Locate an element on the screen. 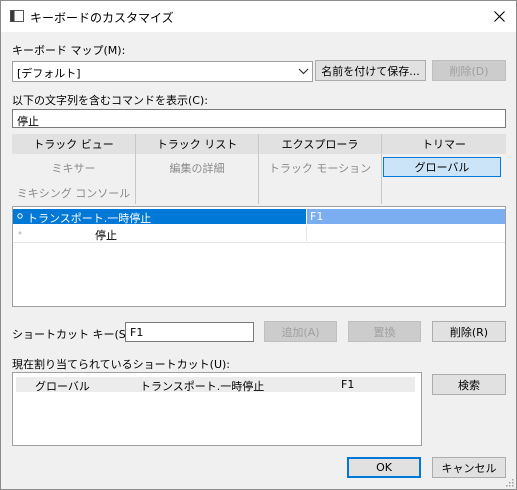 This screenshot has height=490, width=517. filter-label: 以下の文字列を含むコマンドを表示(C): is located at coordinates (110, 100).